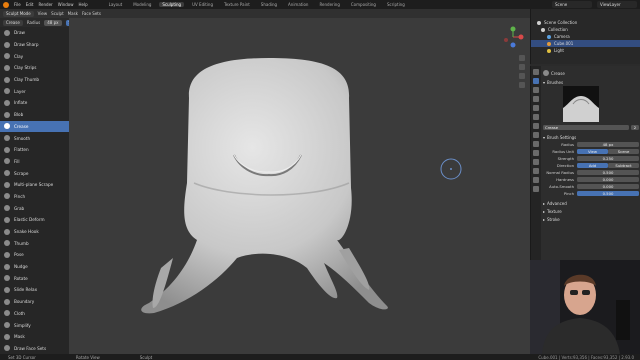  Describe the element at coordinates (536, 180) in the screenshot. I see `data-tab-icon` at that location.